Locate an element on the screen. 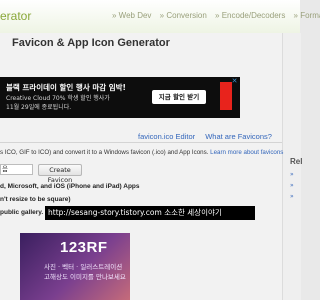  nav-link-conversion: » Conversion is located at coordinates (183, 15).